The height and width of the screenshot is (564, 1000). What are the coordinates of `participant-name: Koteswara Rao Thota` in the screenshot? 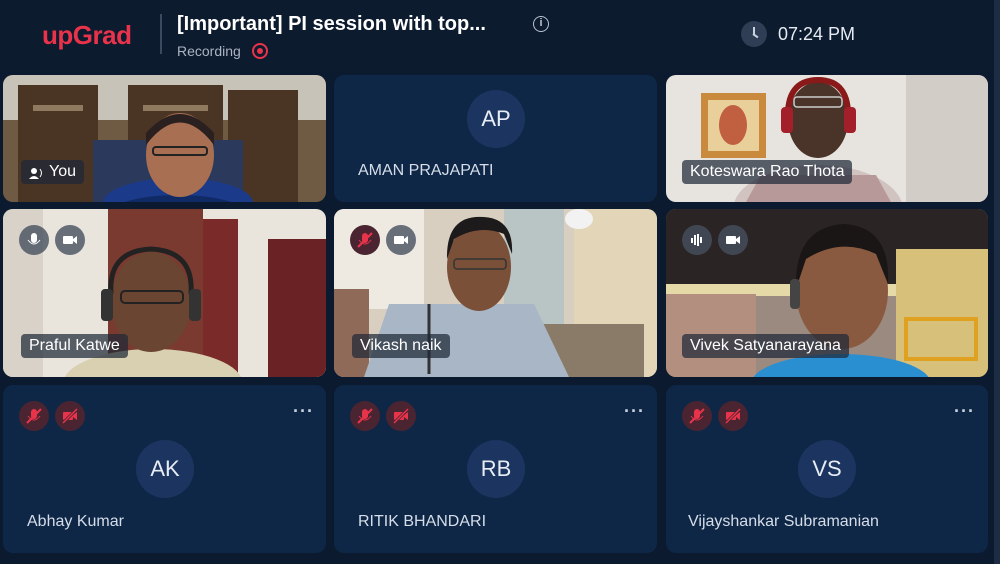 It's located at (767, 172).